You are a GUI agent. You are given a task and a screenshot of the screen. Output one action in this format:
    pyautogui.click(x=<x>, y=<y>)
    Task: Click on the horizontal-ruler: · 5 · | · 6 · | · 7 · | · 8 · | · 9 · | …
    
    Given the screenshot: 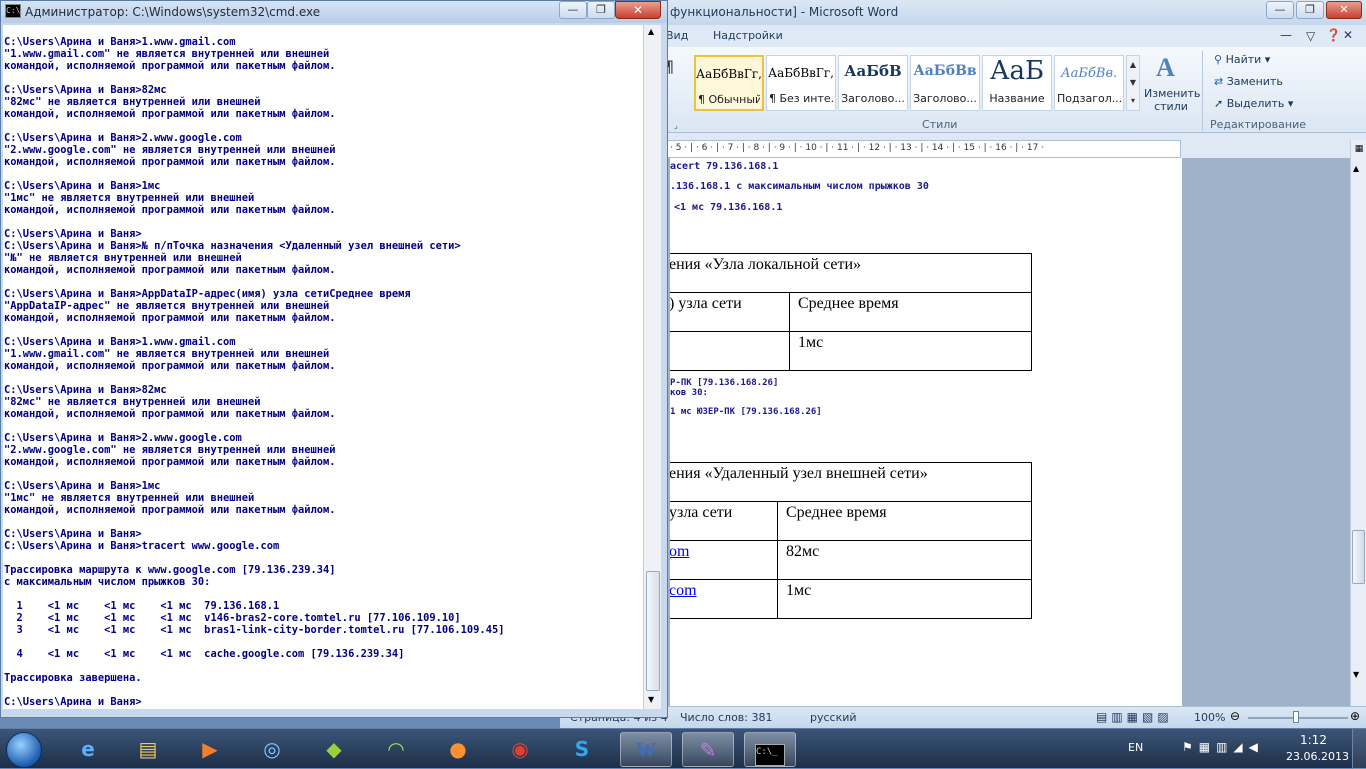 What is the action you would take?
    pyautogui.click(x=923, y=149)
    